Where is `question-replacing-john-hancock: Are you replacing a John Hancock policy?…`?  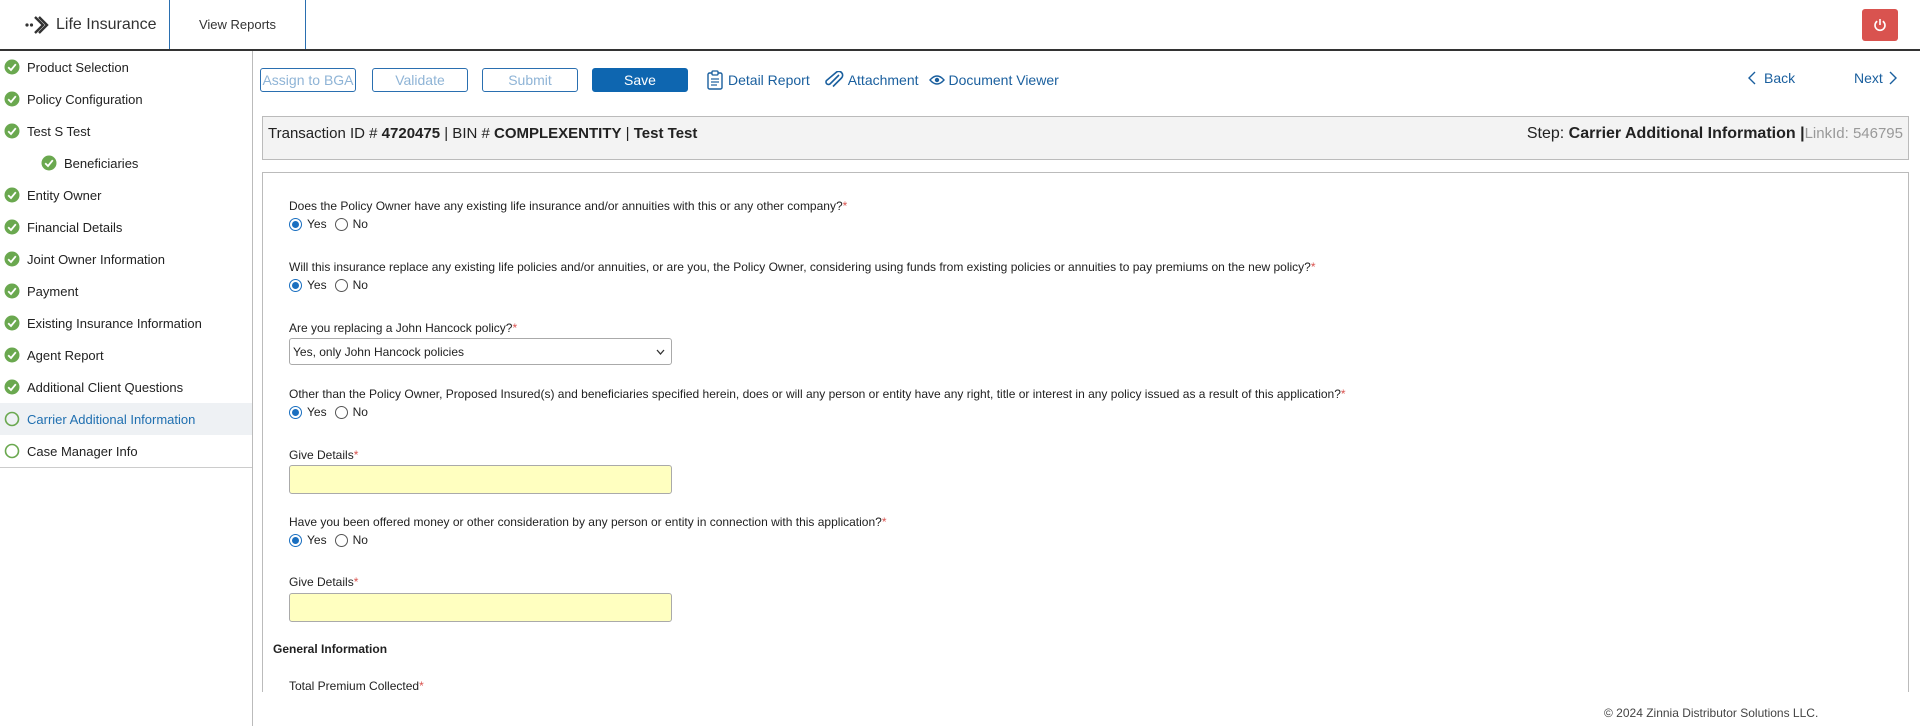
question-replacing-john-hancock: Are you replacing a John Hancock policy?… is located at coordinates (403, 328).